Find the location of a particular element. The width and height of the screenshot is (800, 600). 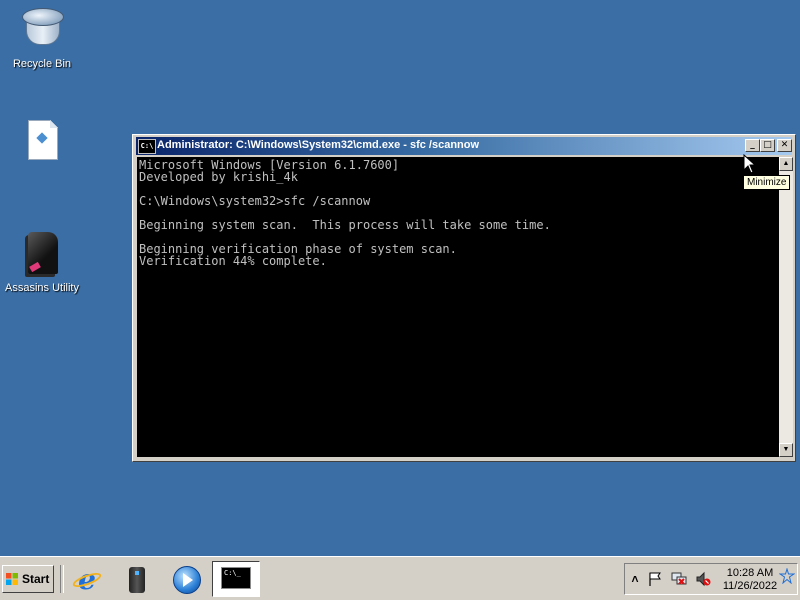

mouse-cursor-icon is located at coordinates (749, 164).